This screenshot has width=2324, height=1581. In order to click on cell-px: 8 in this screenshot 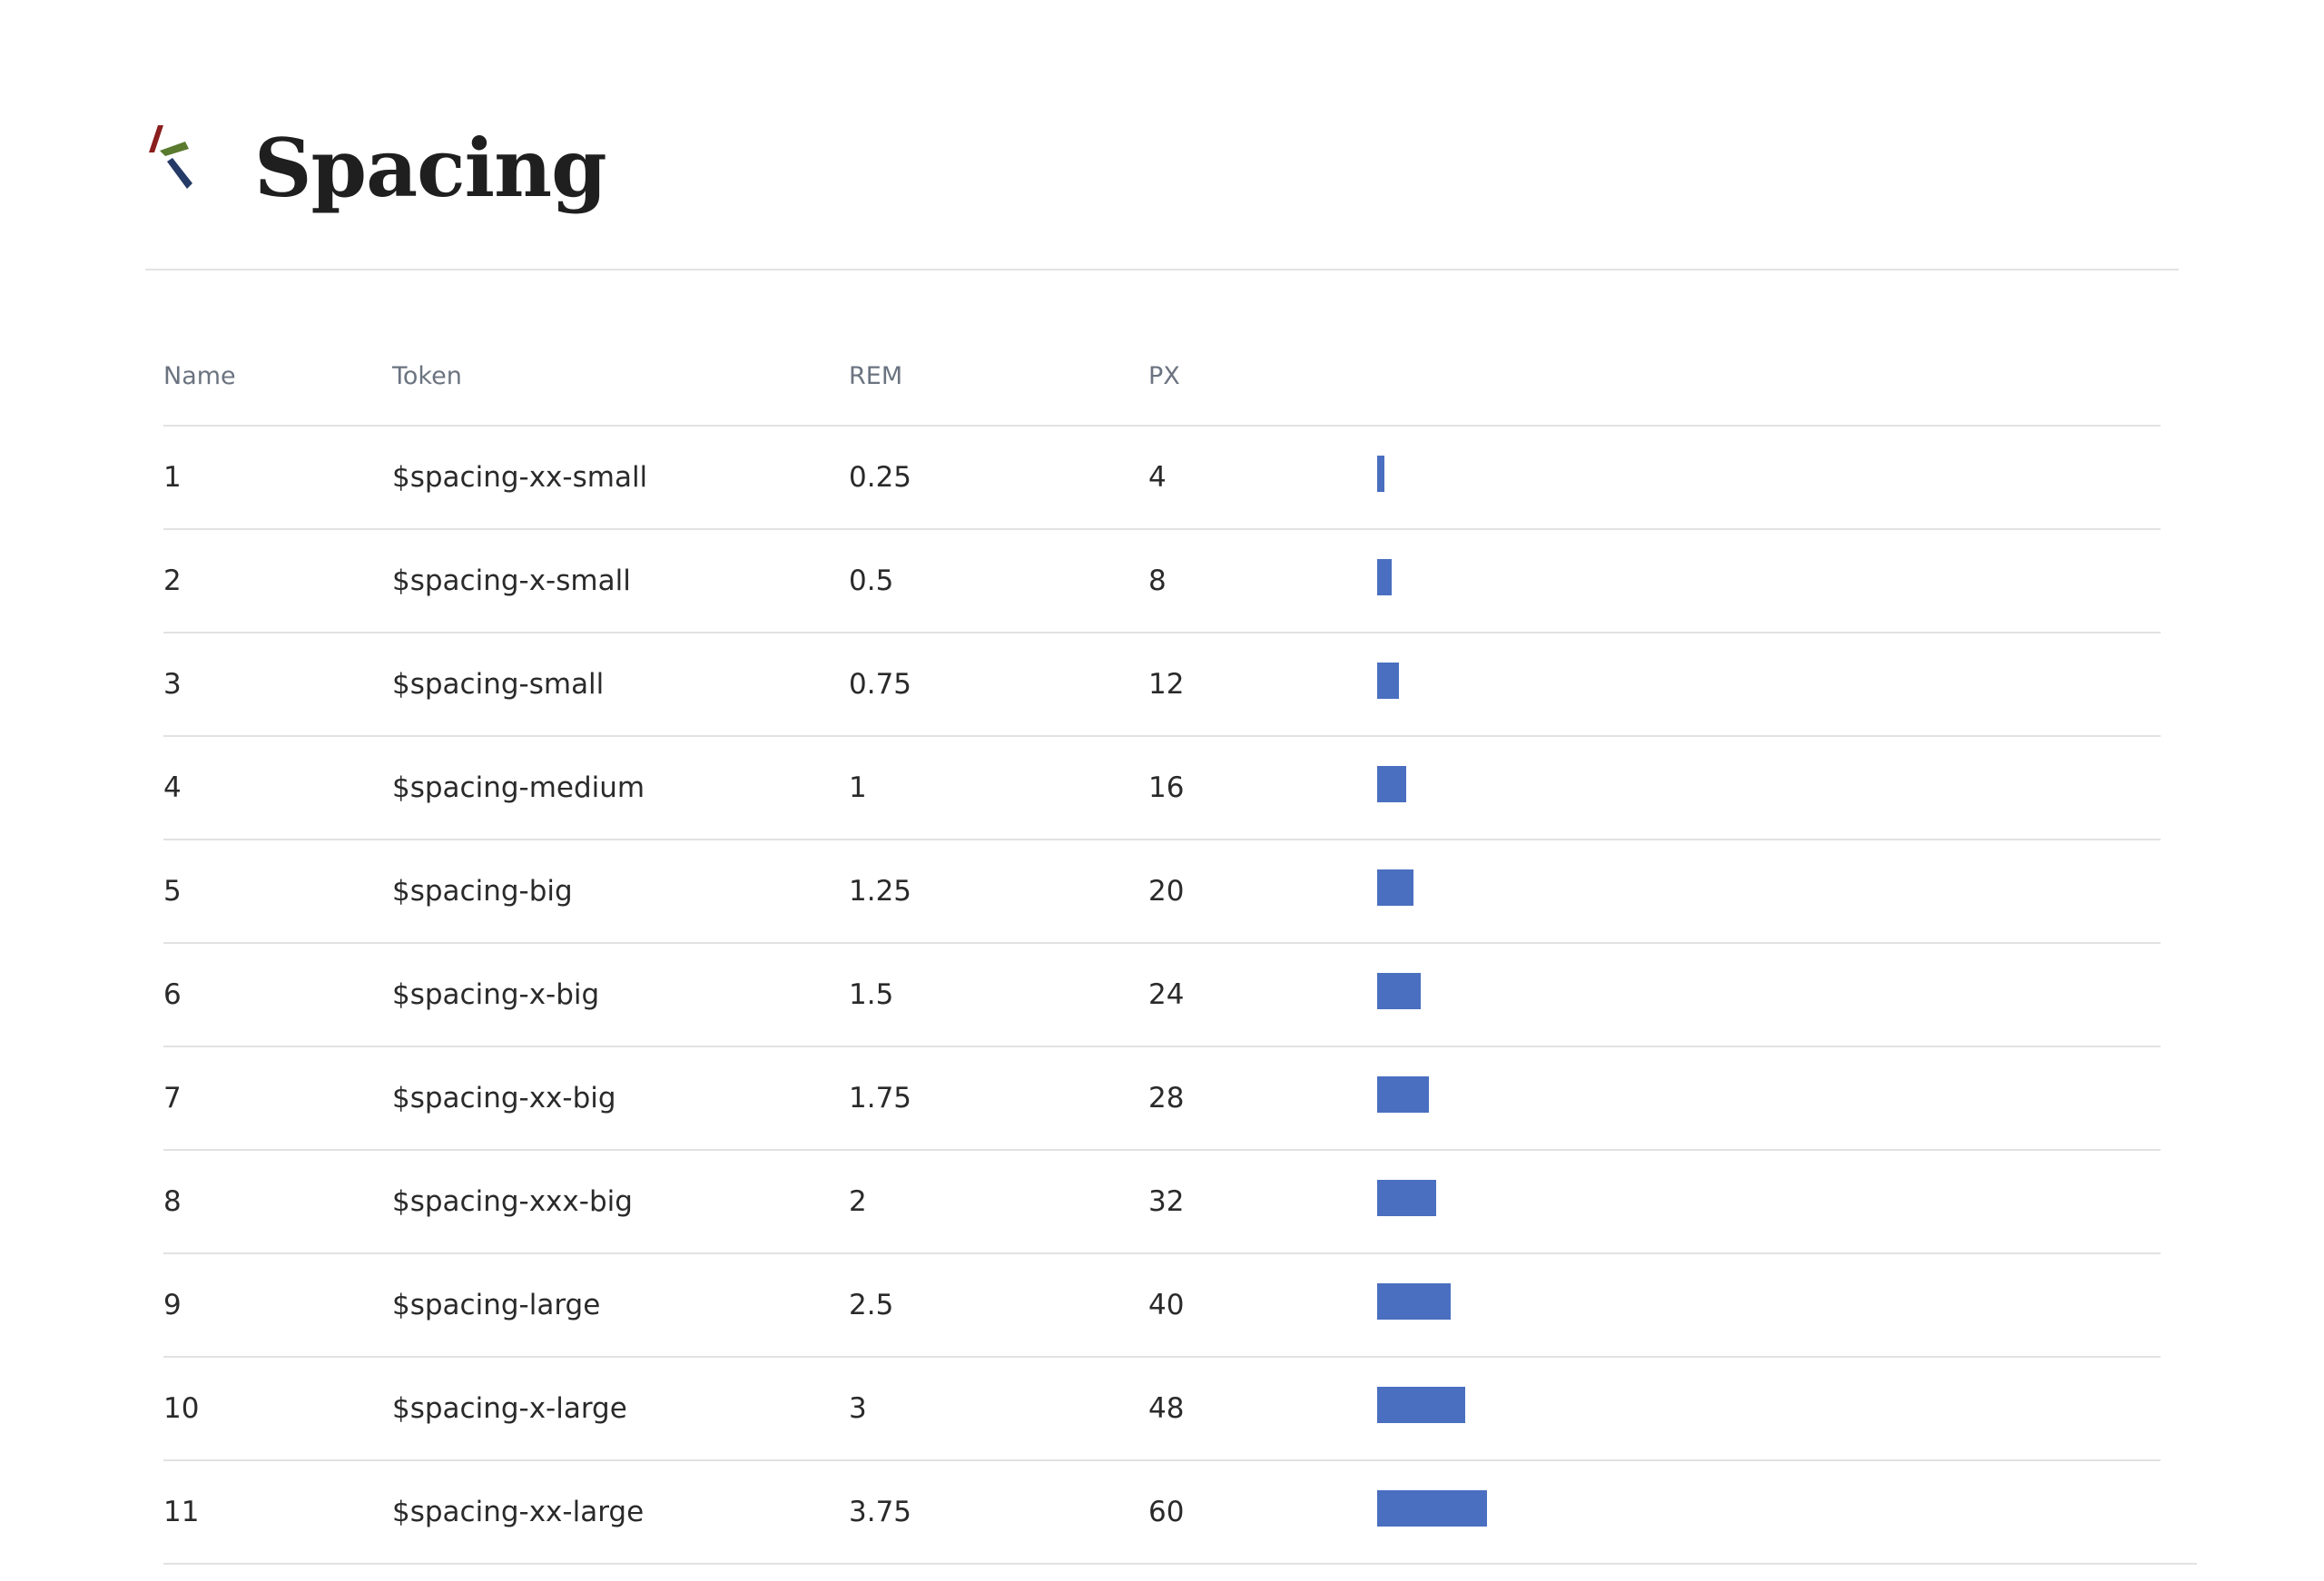, I will do `click(1157, 581)`.